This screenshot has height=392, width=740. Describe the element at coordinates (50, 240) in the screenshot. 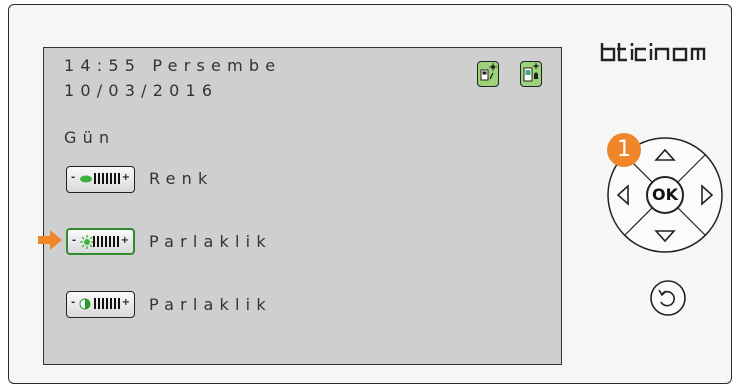

I see `selection-arrow-icon` at that location.